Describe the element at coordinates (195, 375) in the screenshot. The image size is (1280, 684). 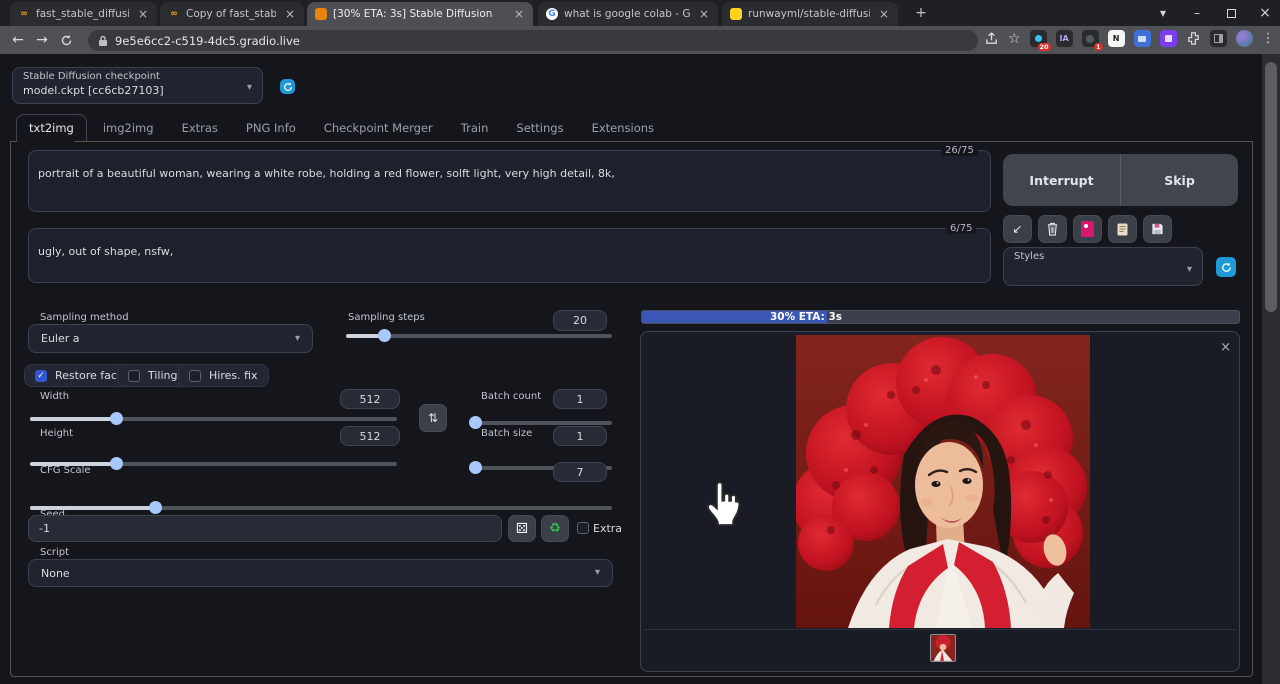
I see `hires-fix-checkbox` at that location.